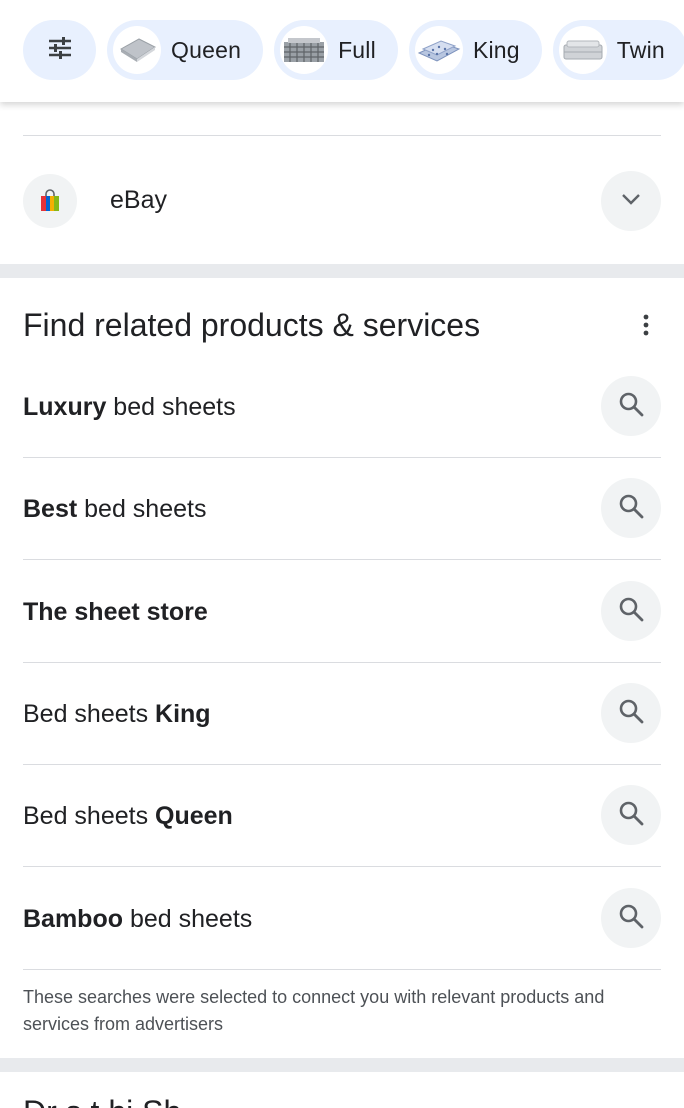 The width and height of the screenshot is (684, 1108). I want to click on chip-label: King, so click(496, 49).